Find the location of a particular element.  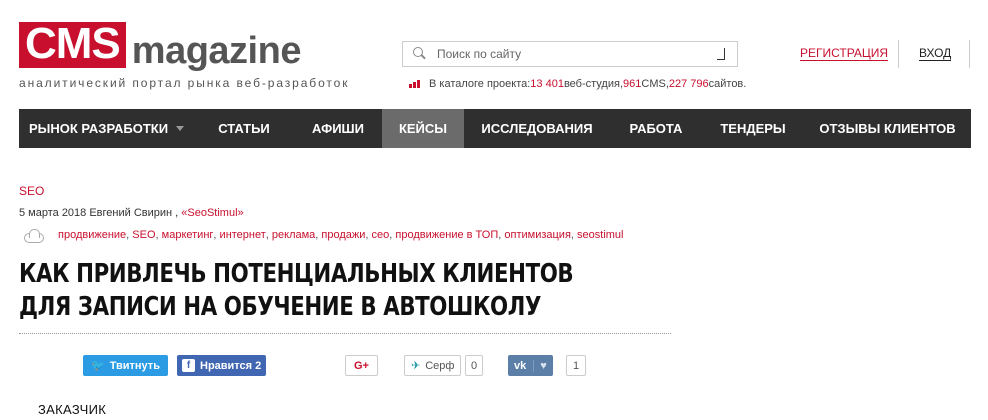

nav-label: РЫНОК РАЗРАБОТКИ is located at coordinates (98, 128).